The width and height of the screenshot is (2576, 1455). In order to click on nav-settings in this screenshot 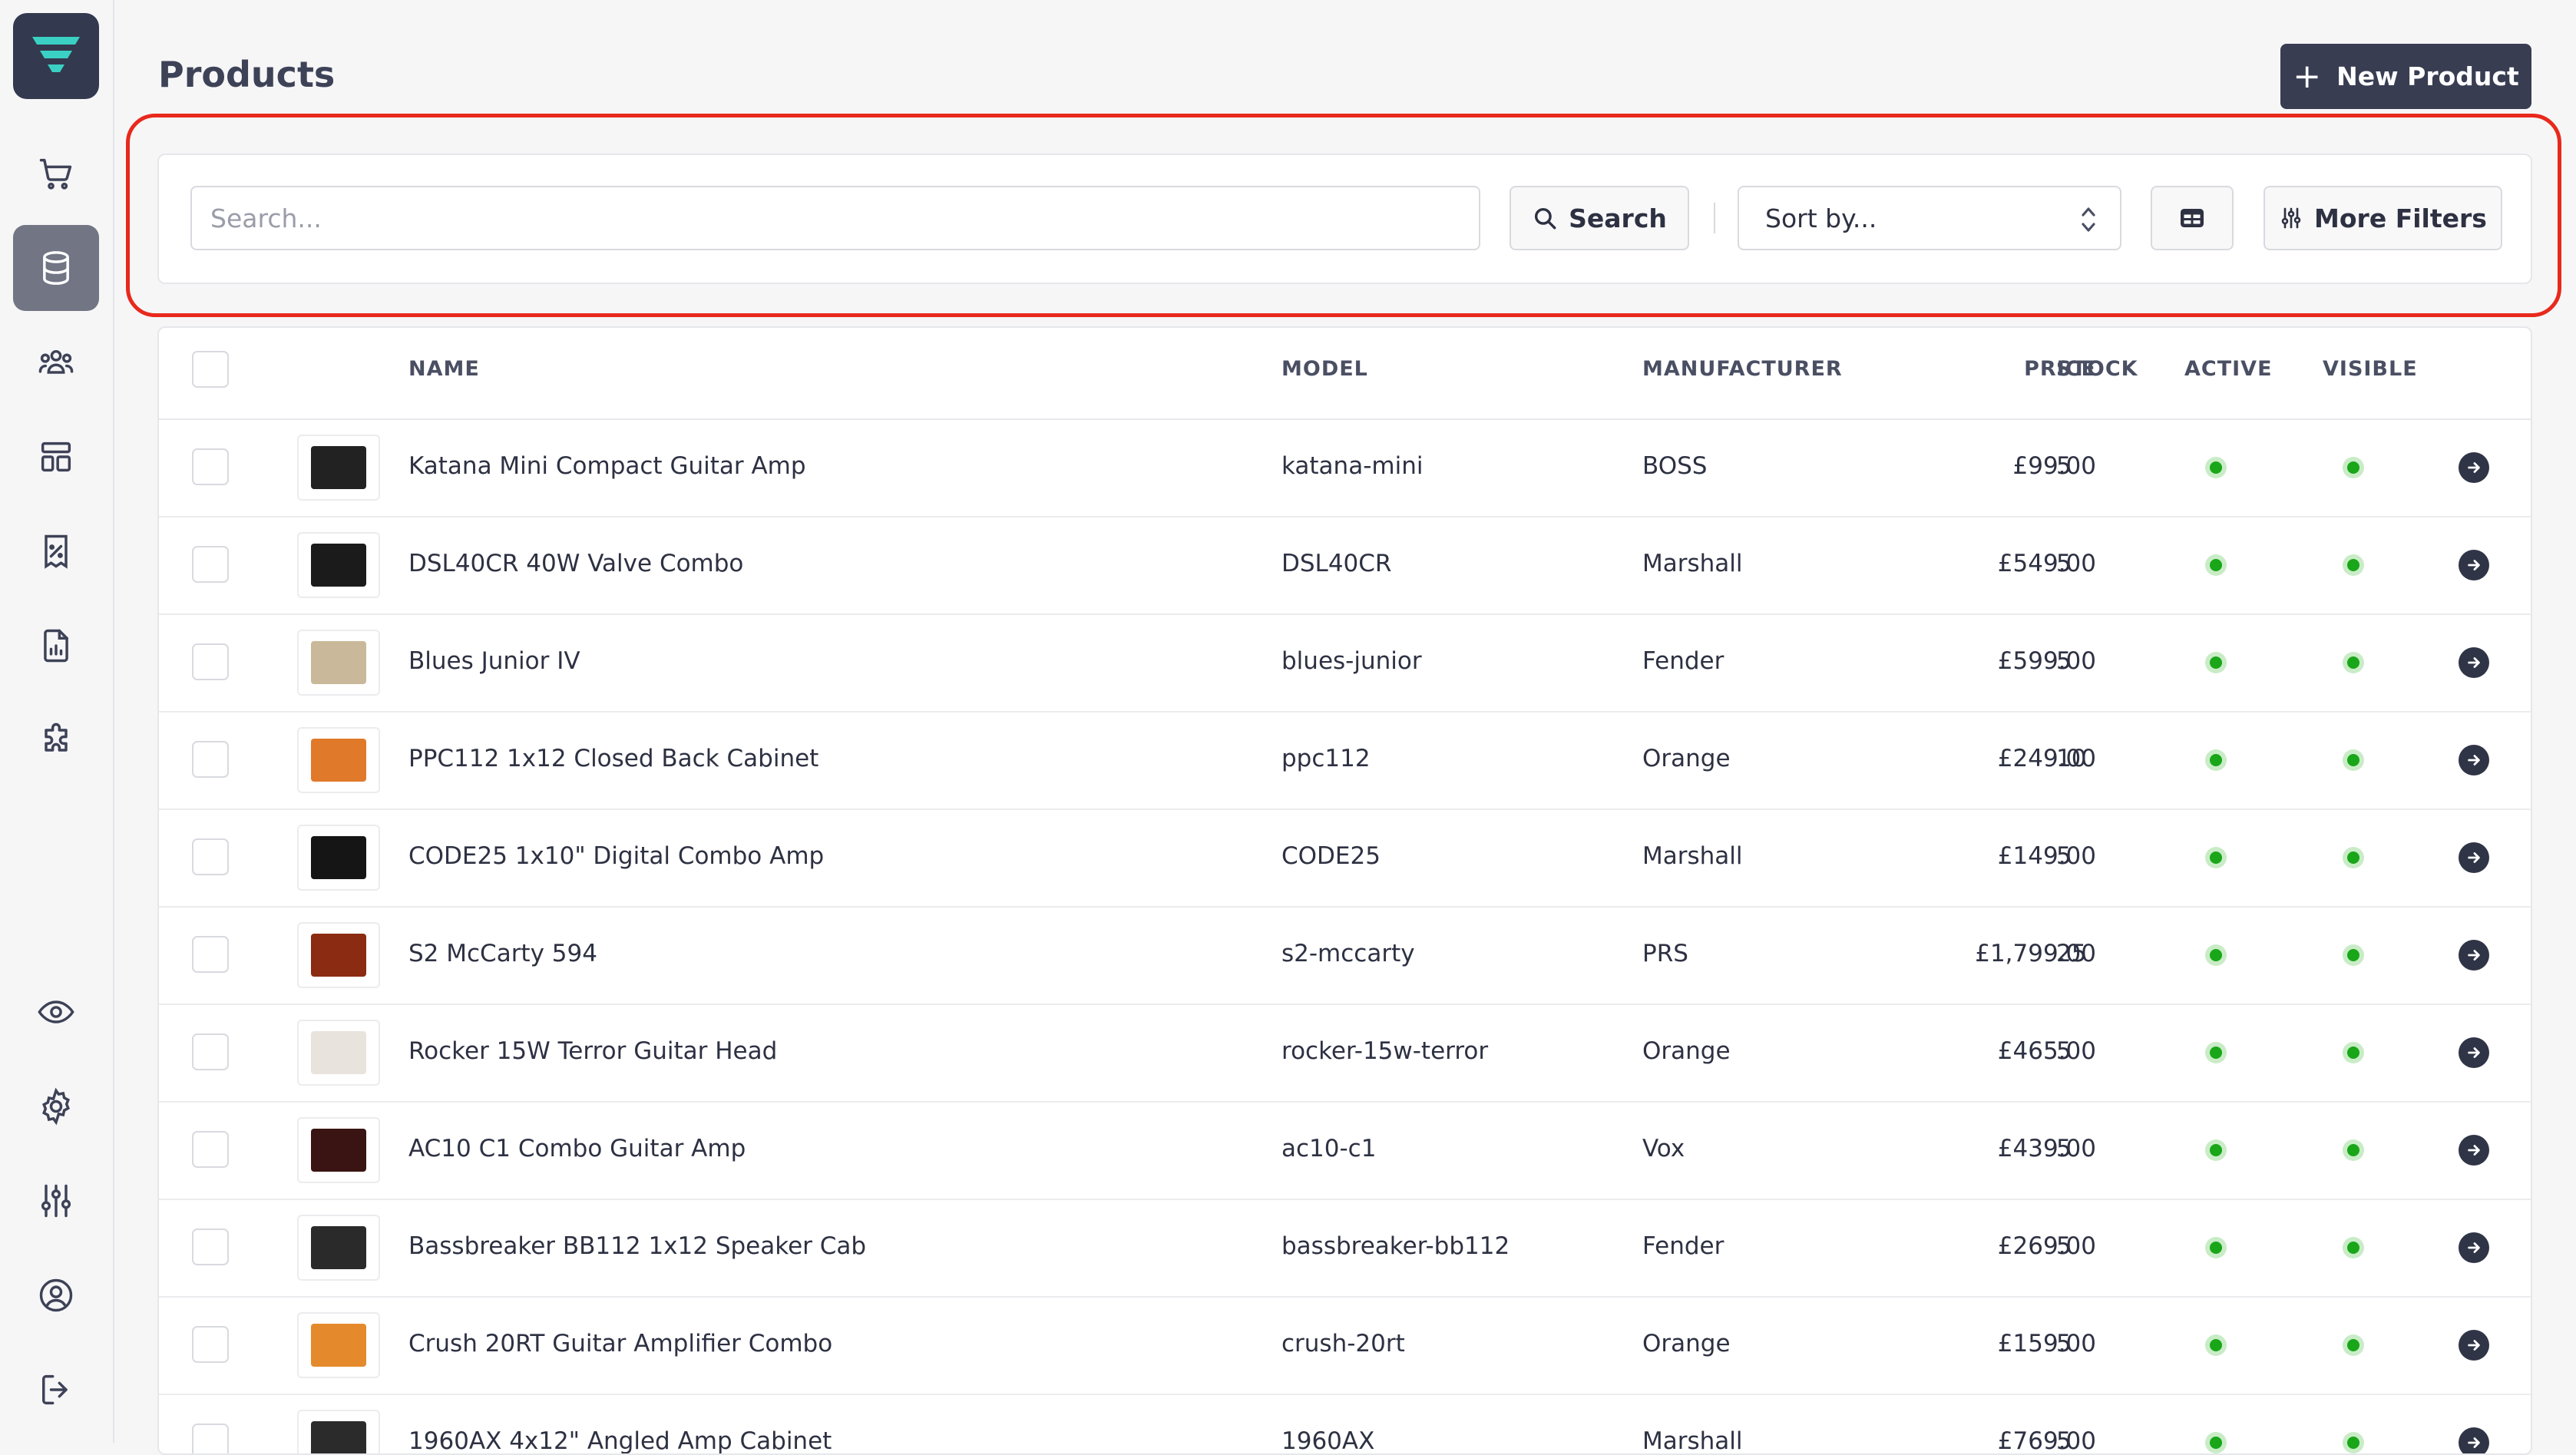, I will do `click(56, 1106)`.